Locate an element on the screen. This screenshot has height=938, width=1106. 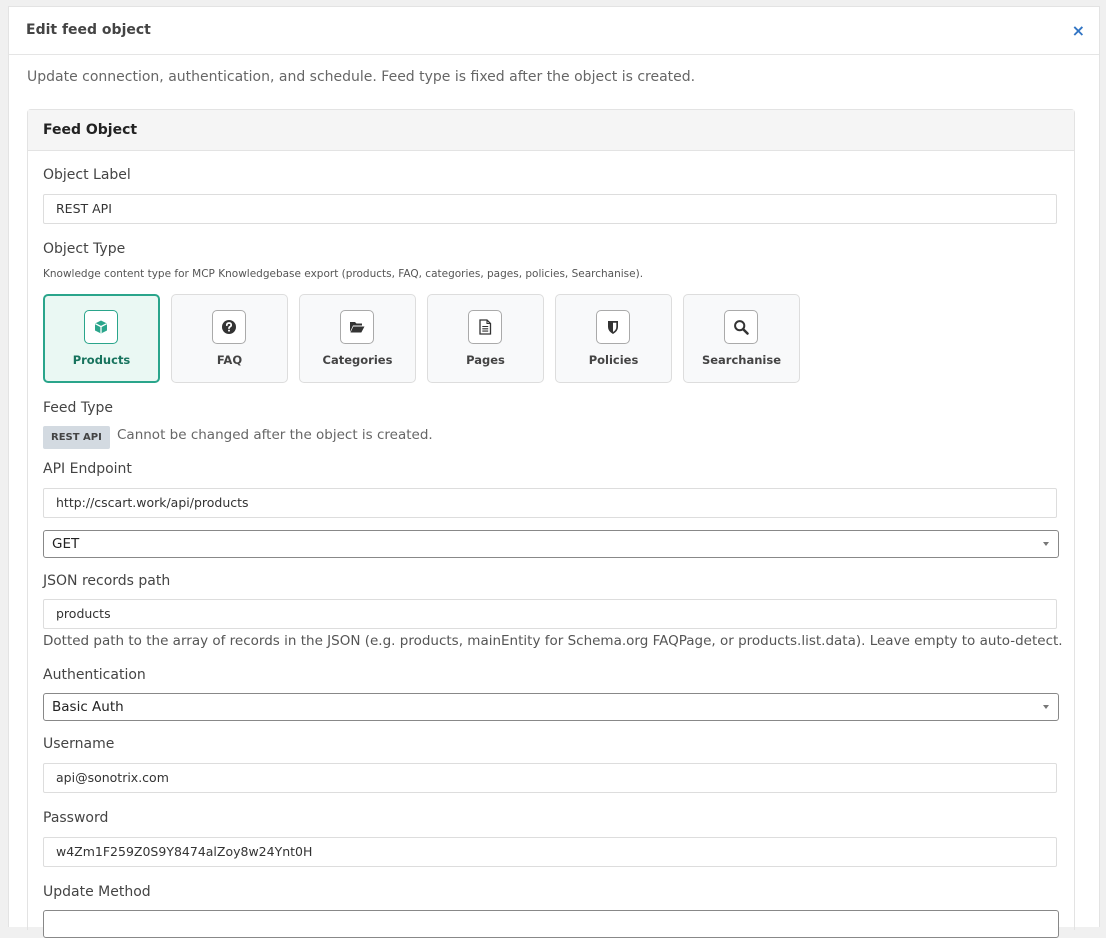
folder-open-icon is located at coordinates (357, 327).